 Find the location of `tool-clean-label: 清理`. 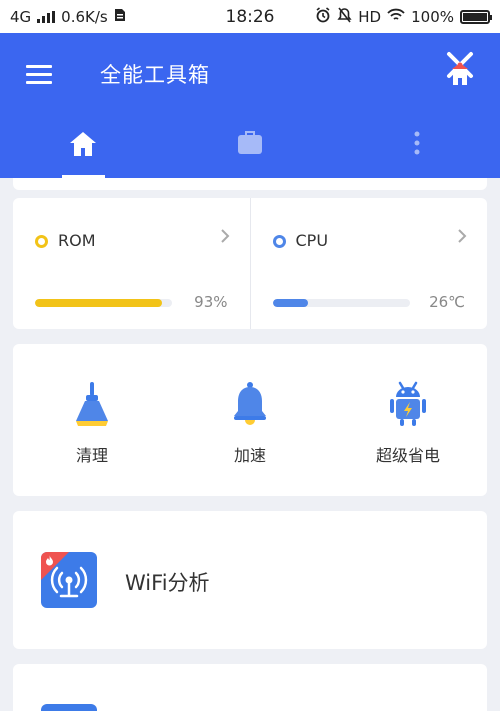

tool-clean-label: 清理 is located at coordinates (91, 455).